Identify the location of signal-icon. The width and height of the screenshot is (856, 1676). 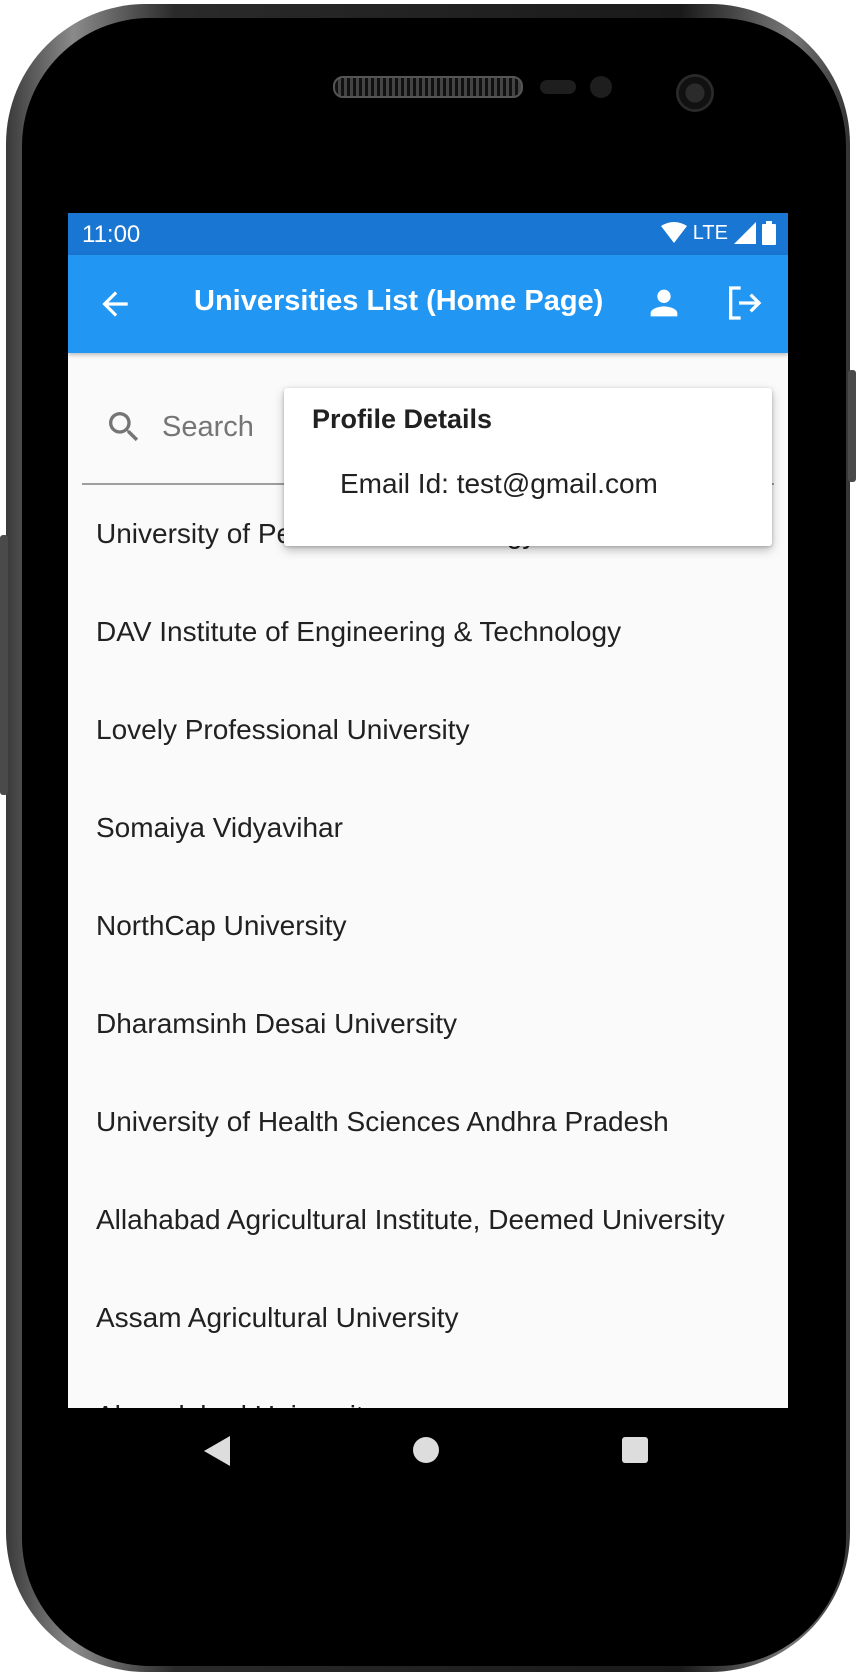
(745, 233).